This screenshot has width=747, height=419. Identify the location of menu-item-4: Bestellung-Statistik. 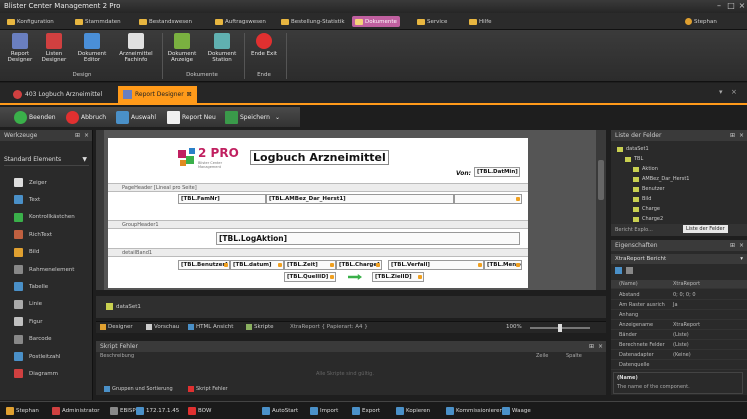
(313, 21).